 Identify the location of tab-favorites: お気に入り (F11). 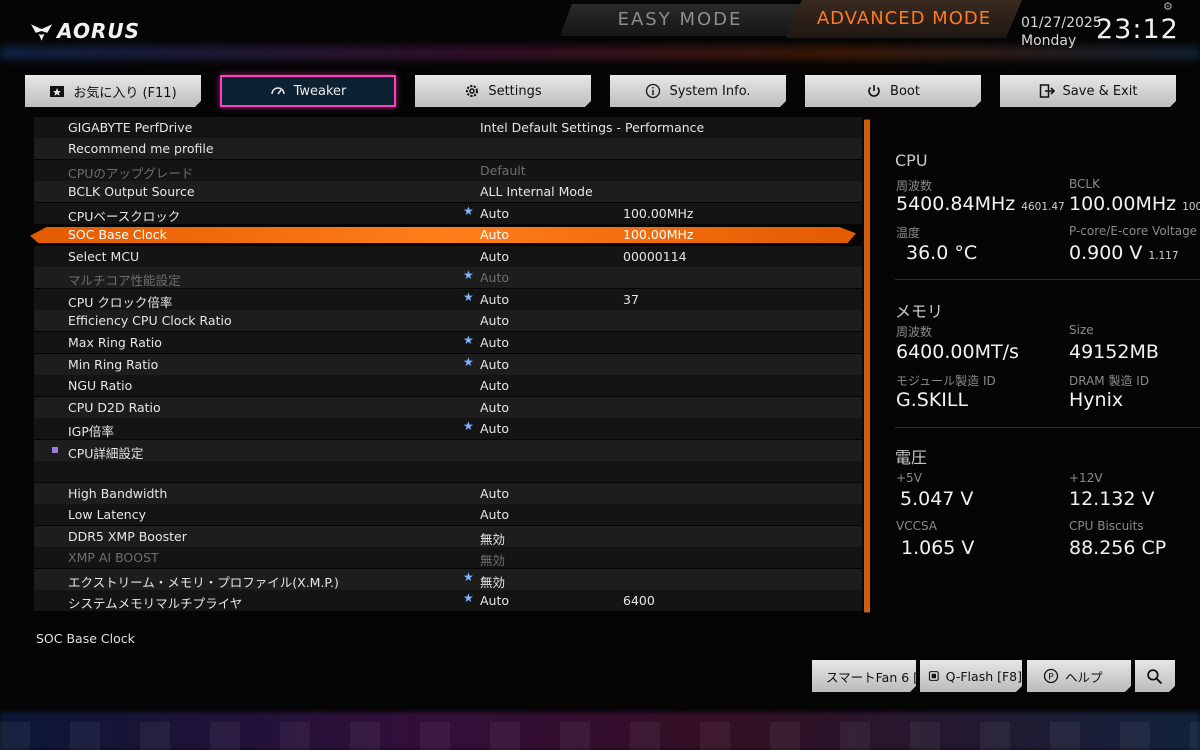
(113, 91).